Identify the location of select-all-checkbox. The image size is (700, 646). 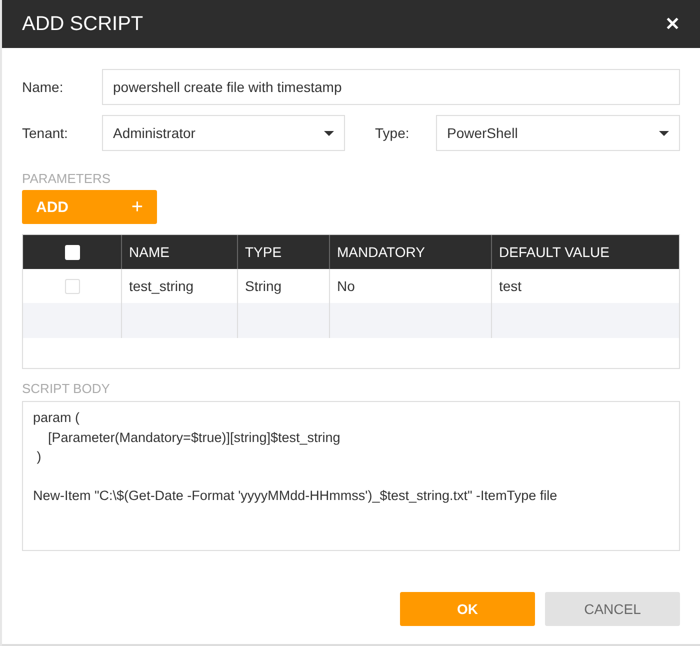
(72, 252).